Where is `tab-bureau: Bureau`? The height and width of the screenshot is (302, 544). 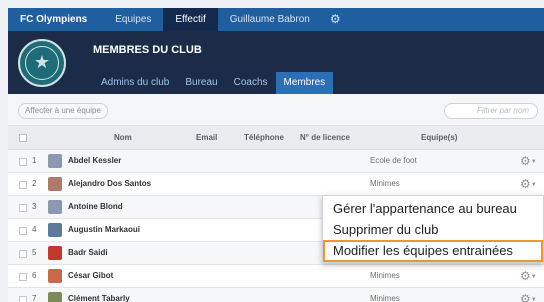 tab-bureau: Bureau is located at coordinates (201, 83).